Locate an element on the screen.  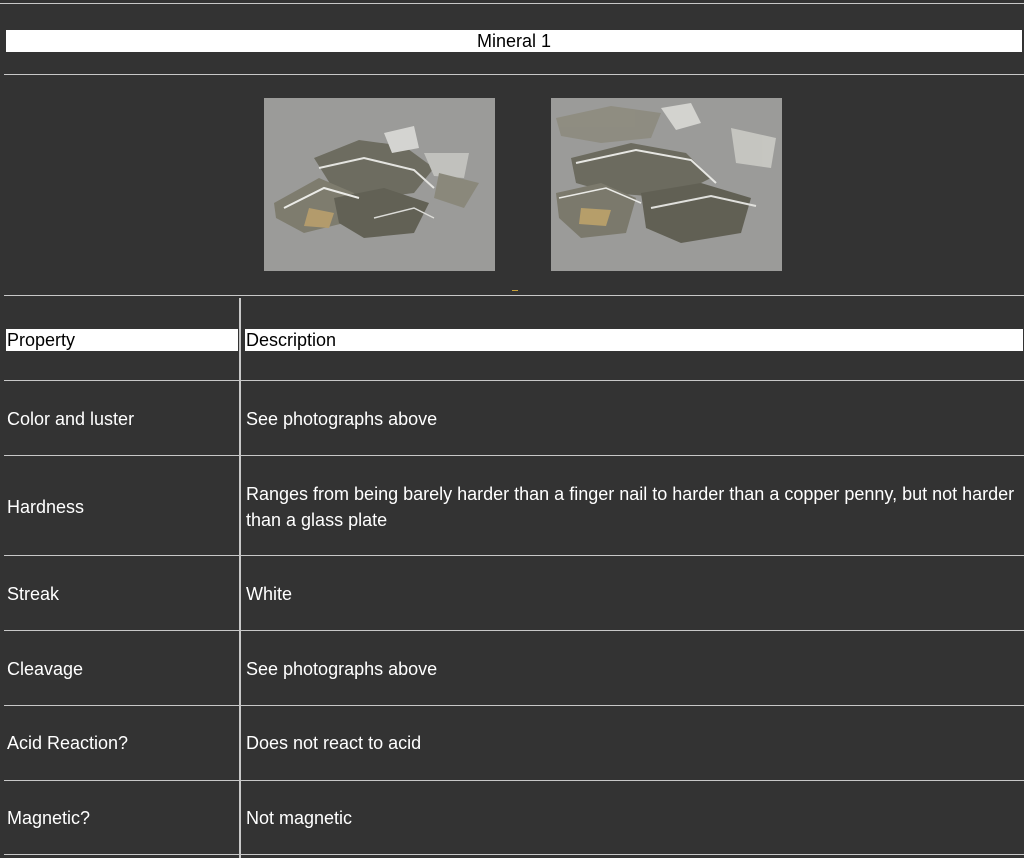
description-cell: Does not react to acid is located at coordinates (334, 743).